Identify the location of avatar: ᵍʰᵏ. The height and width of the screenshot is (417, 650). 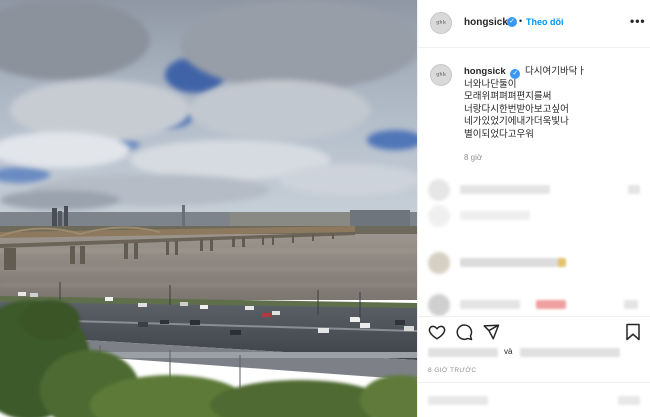
(441, 23).